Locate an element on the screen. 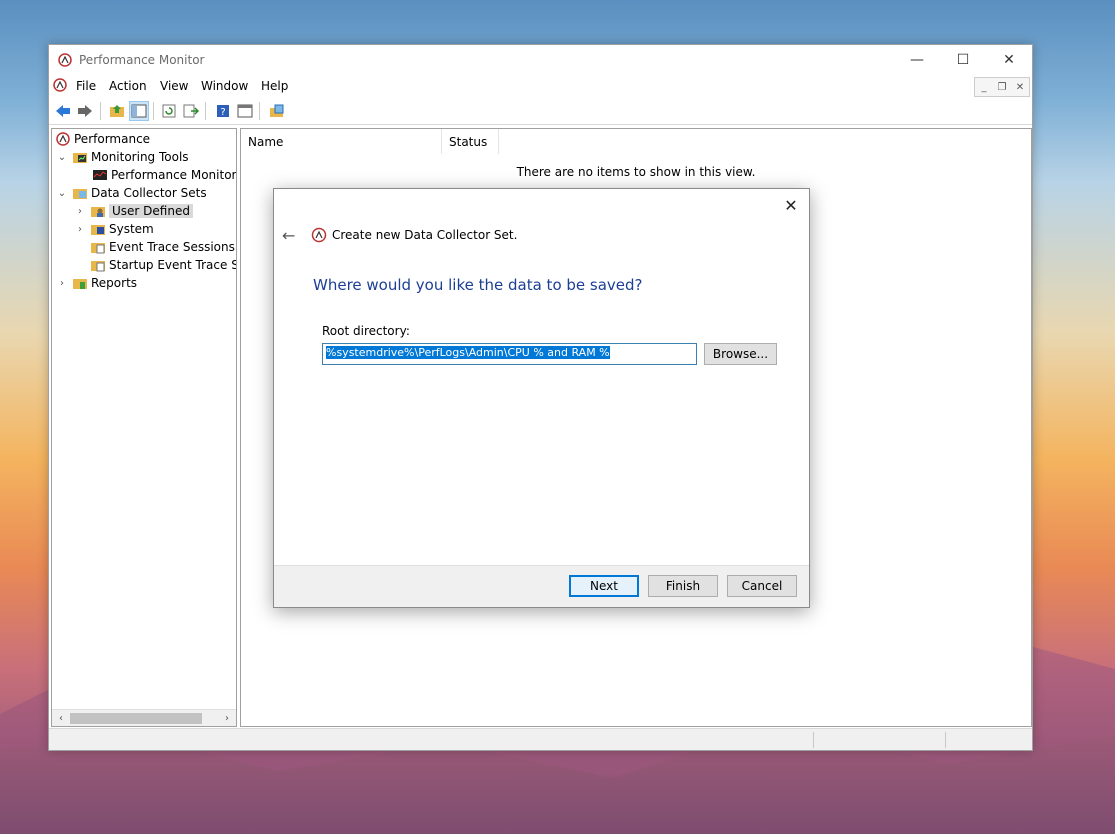  tree-item-label: User Defined is located at coordinates (151, 211).